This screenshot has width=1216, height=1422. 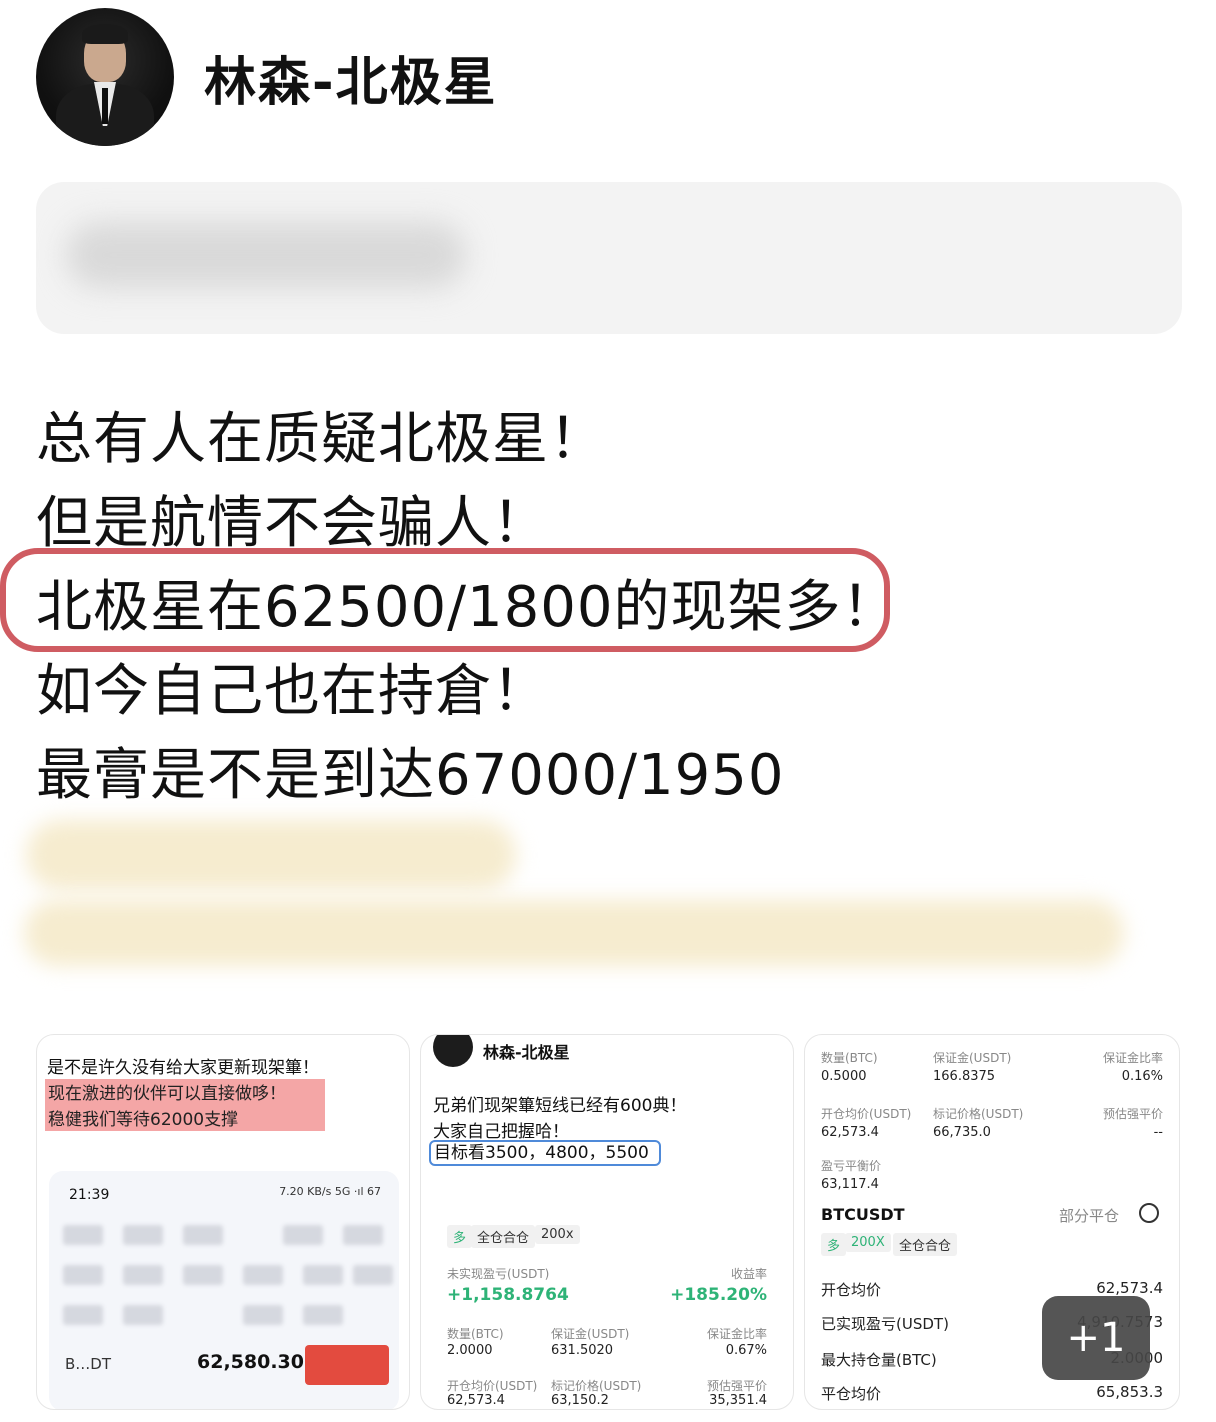 What do you see at coordinates (851, 1290) in the screenshot?
I see `row-label: 开仓均价` at bounding box center [851, 1290].